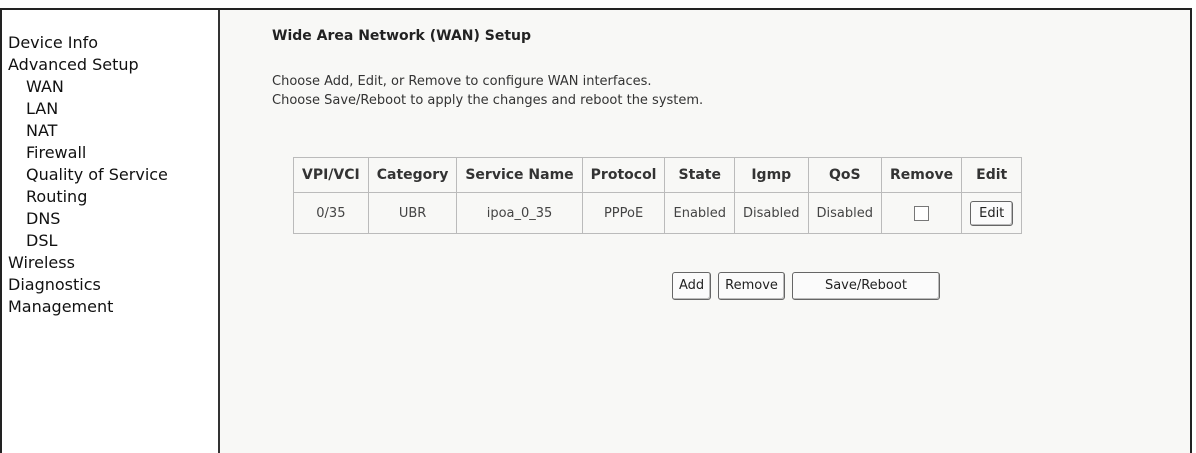 This screenshot has width=1196, height=453. Describe the element at coordinates (110, 87) in the screenshot. I see `sidebar-item-wan: WAN` at that location.